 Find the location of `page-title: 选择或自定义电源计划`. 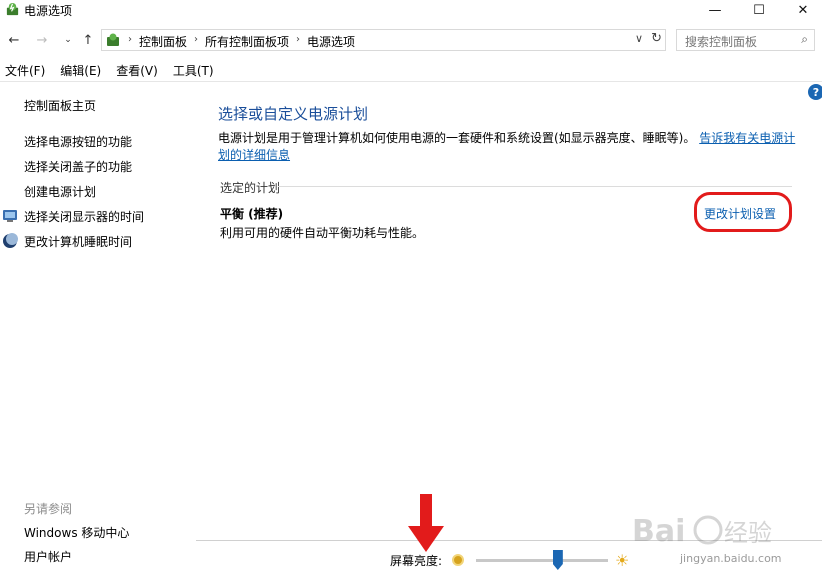

page-title: 选择或自定义电源计划 is located at coordinates (293, 114).